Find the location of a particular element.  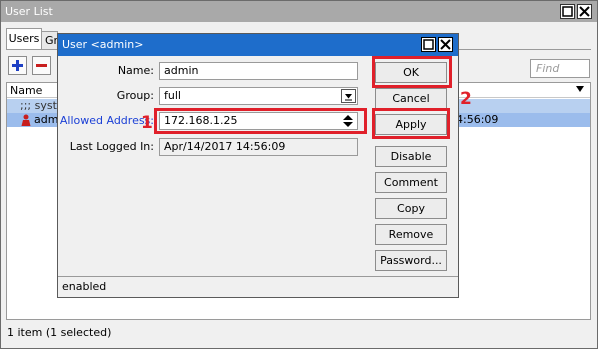

comment-button: Comment is located at coordinates (411, 182).